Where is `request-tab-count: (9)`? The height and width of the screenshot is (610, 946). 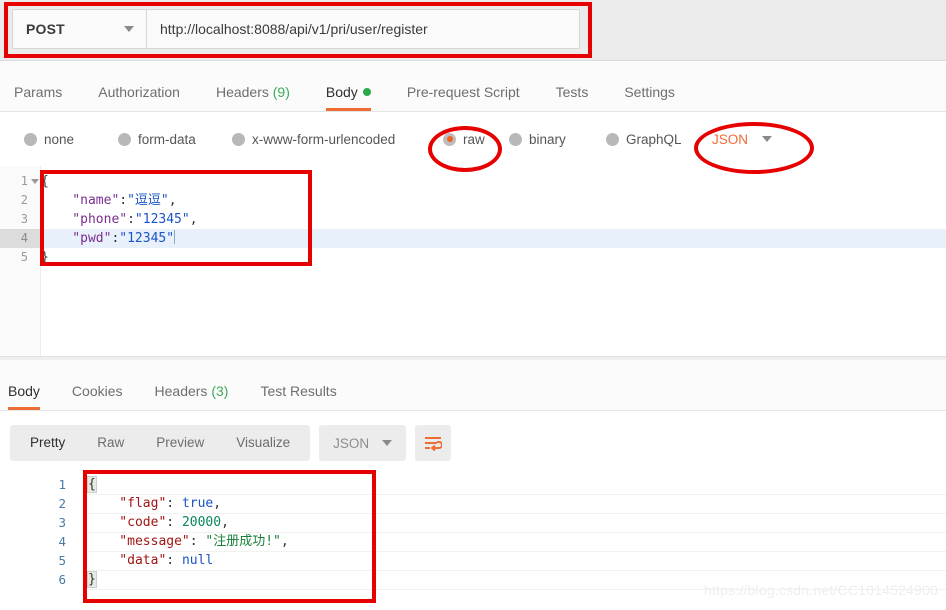 request-tab-count: (9) is located at coordinates (281, 92).